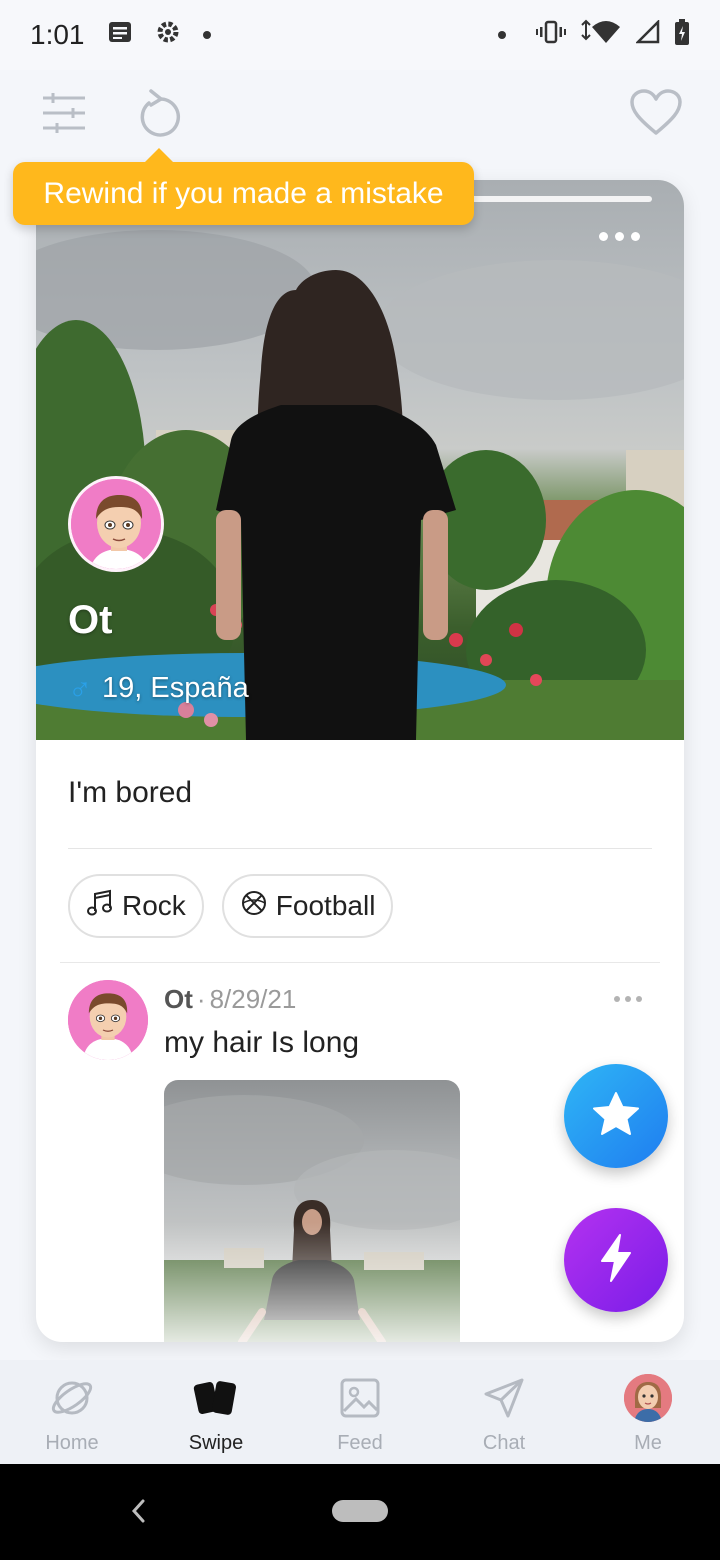  What do you see at coordinates (178, 999) in the screenshot?
I see `post-author: Ot` at bounding box center [178, 999].